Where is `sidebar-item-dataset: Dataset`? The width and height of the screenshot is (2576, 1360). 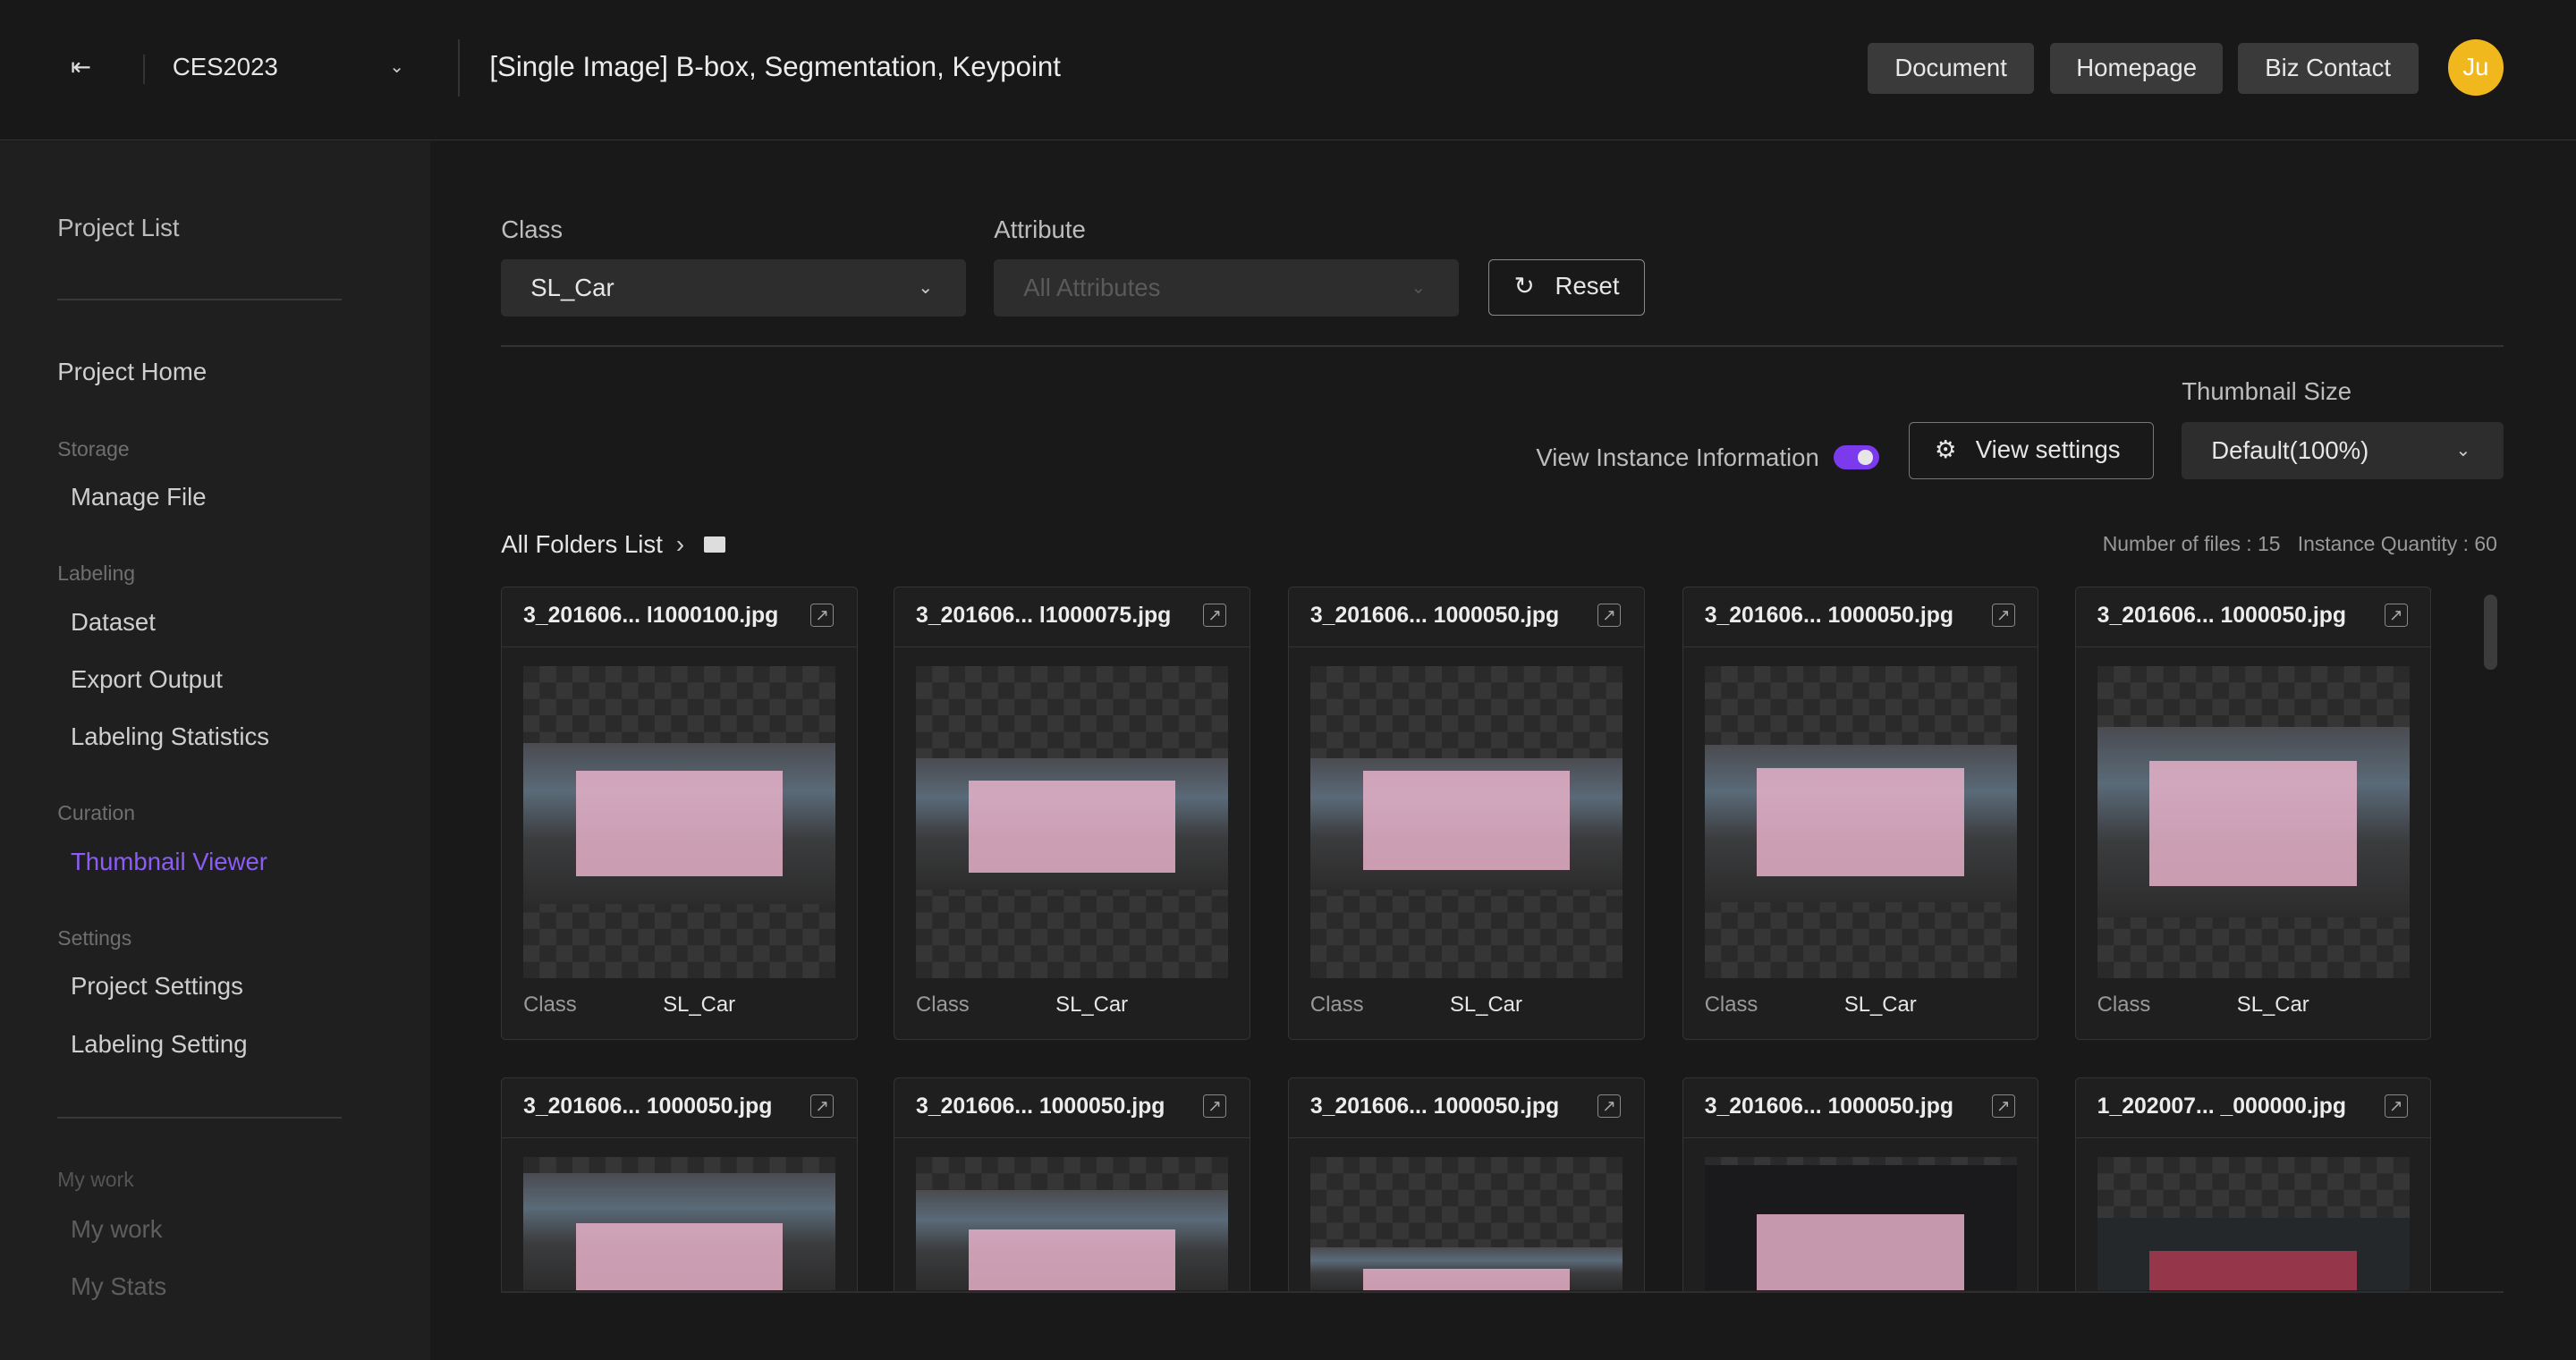
sidebar-item-dataset: Dataset is located at coordinates (113, 622).